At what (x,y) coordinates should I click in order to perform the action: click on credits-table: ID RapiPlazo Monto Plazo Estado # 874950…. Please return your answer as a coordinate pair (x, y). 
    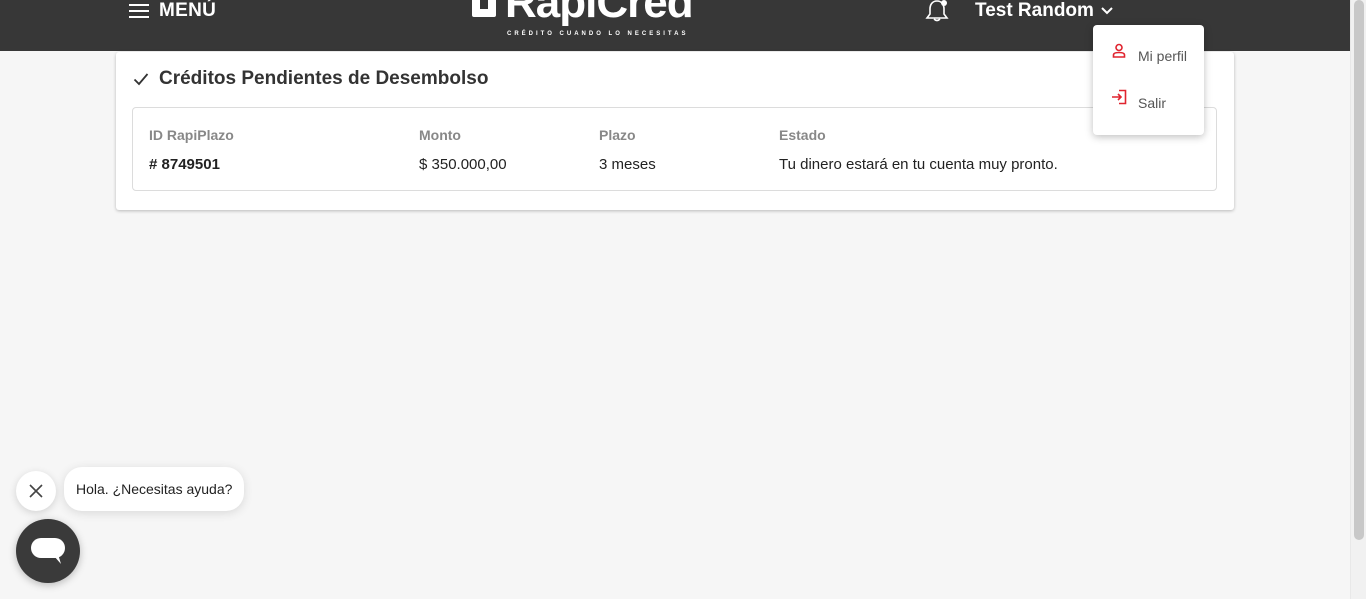
    Looking at the image, I should click on (674, 149).